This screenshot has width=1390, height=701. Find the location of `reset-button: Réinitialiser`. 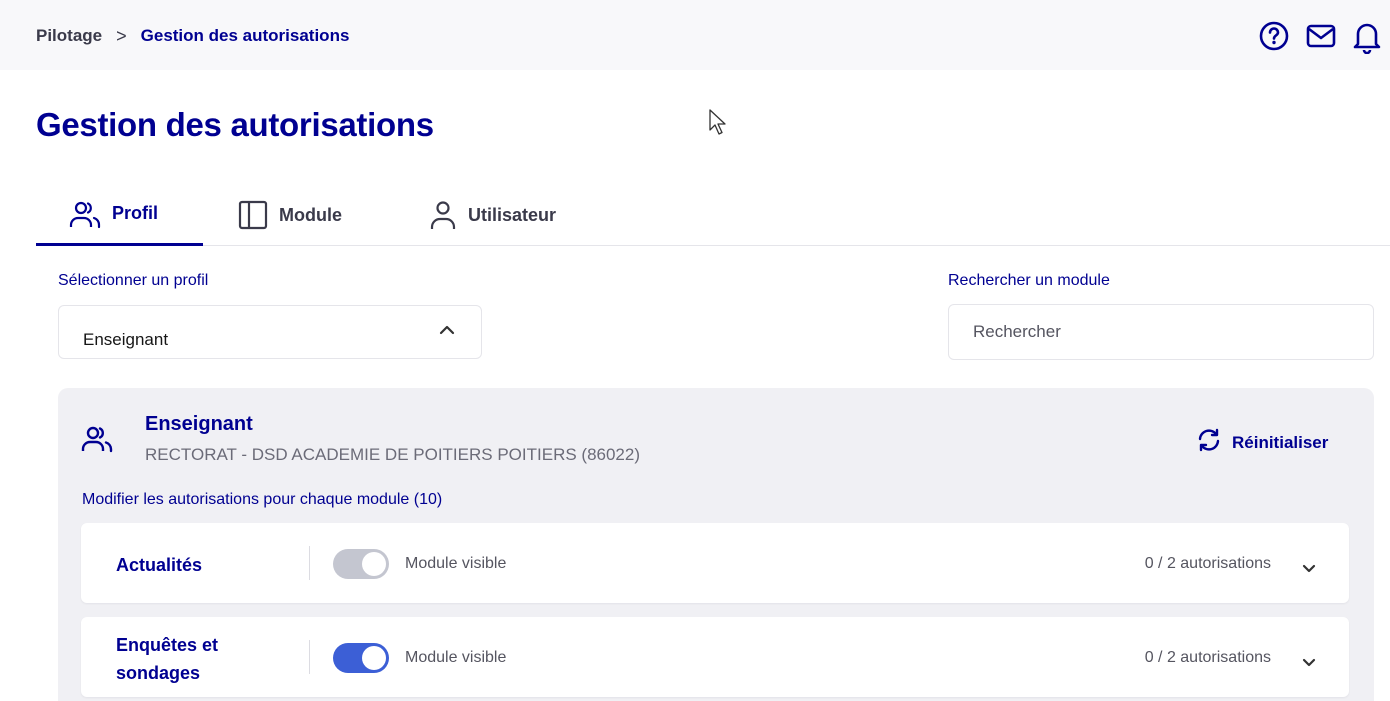

reset-button: Réinitialiser is located at coordinates (1262, 442).